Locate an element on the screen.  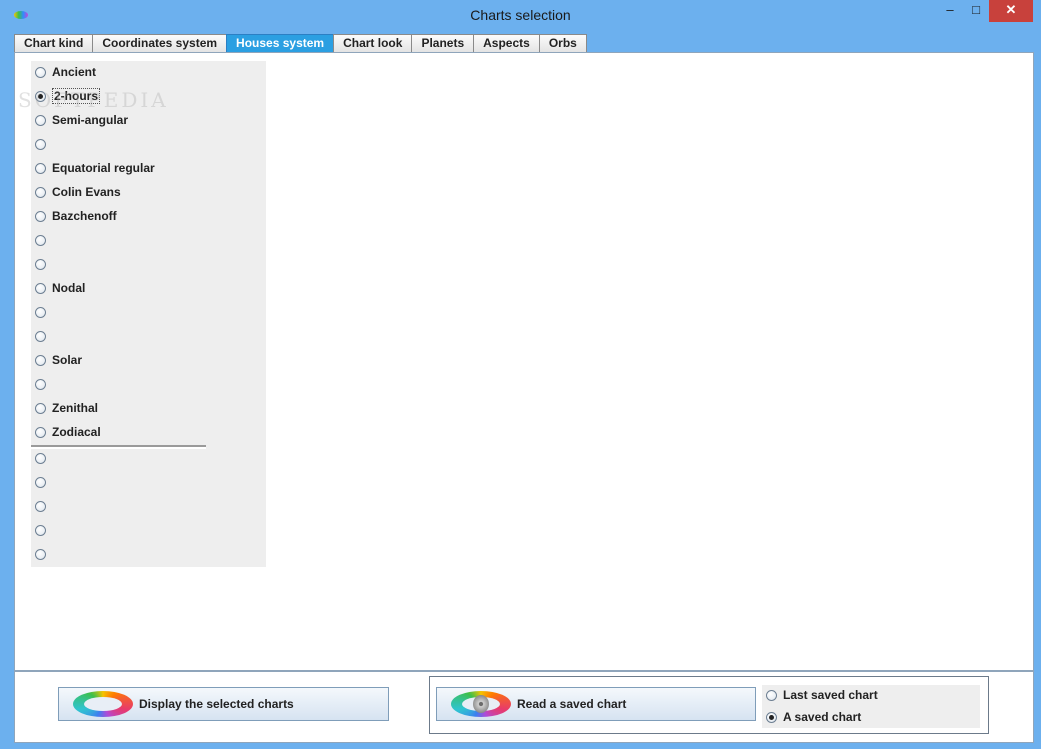
display-selected-charts-button: Display the selected charts is located at coordinates (223, 704).